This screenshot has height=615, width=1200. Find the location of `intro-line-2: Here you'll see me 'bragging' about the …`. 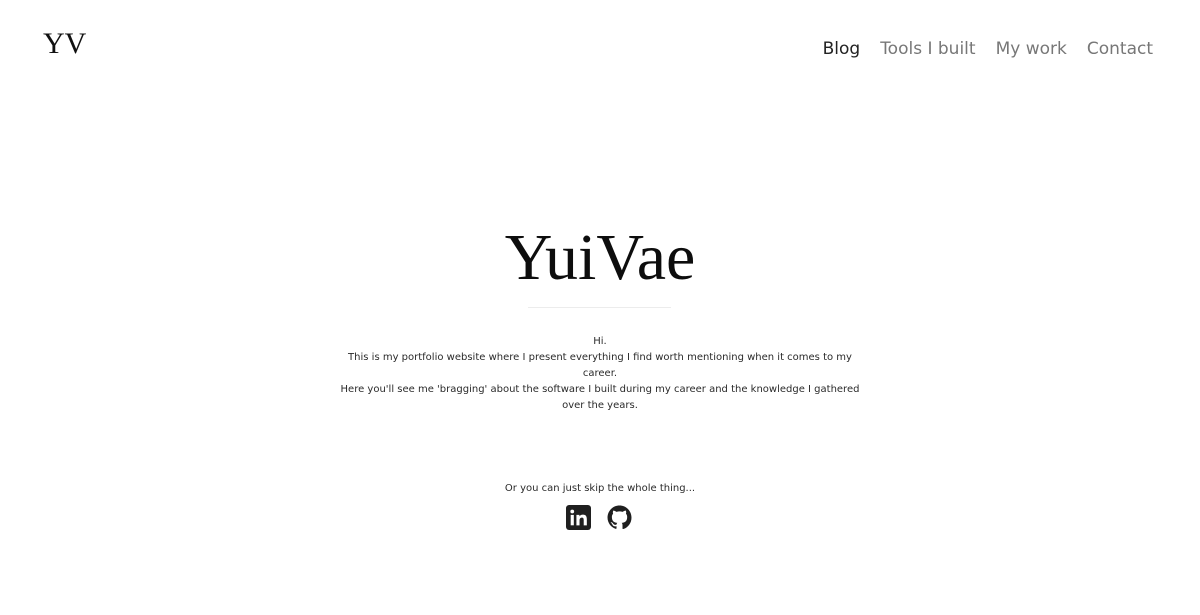

intro-line-2: Here you'll see me 'bragging' about the … is located at coordinates (600, 397).